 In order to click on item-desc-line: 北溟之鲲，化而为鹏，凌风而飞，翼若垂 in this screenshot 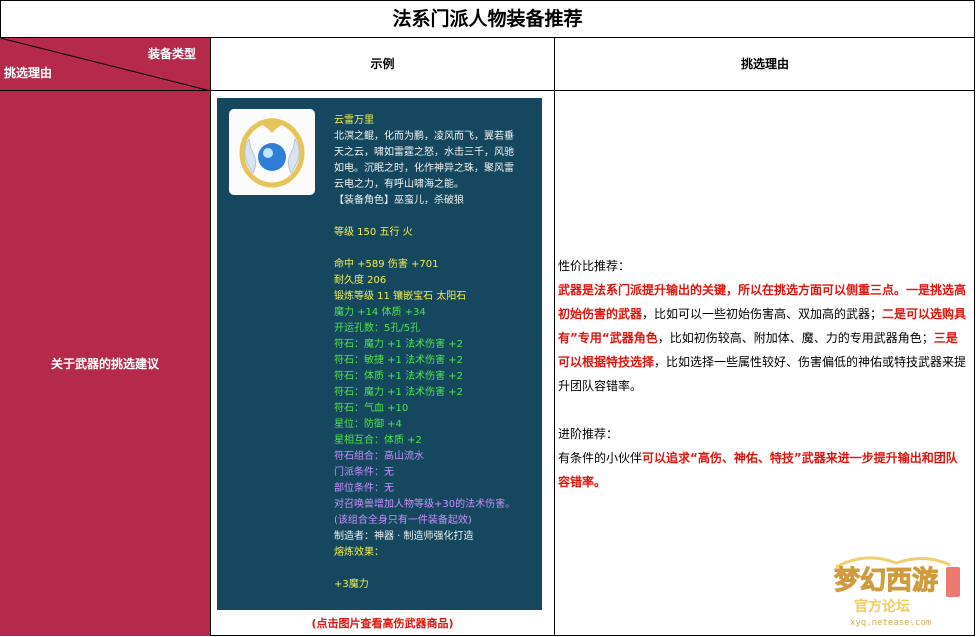, I will do `click(424, 136)`.